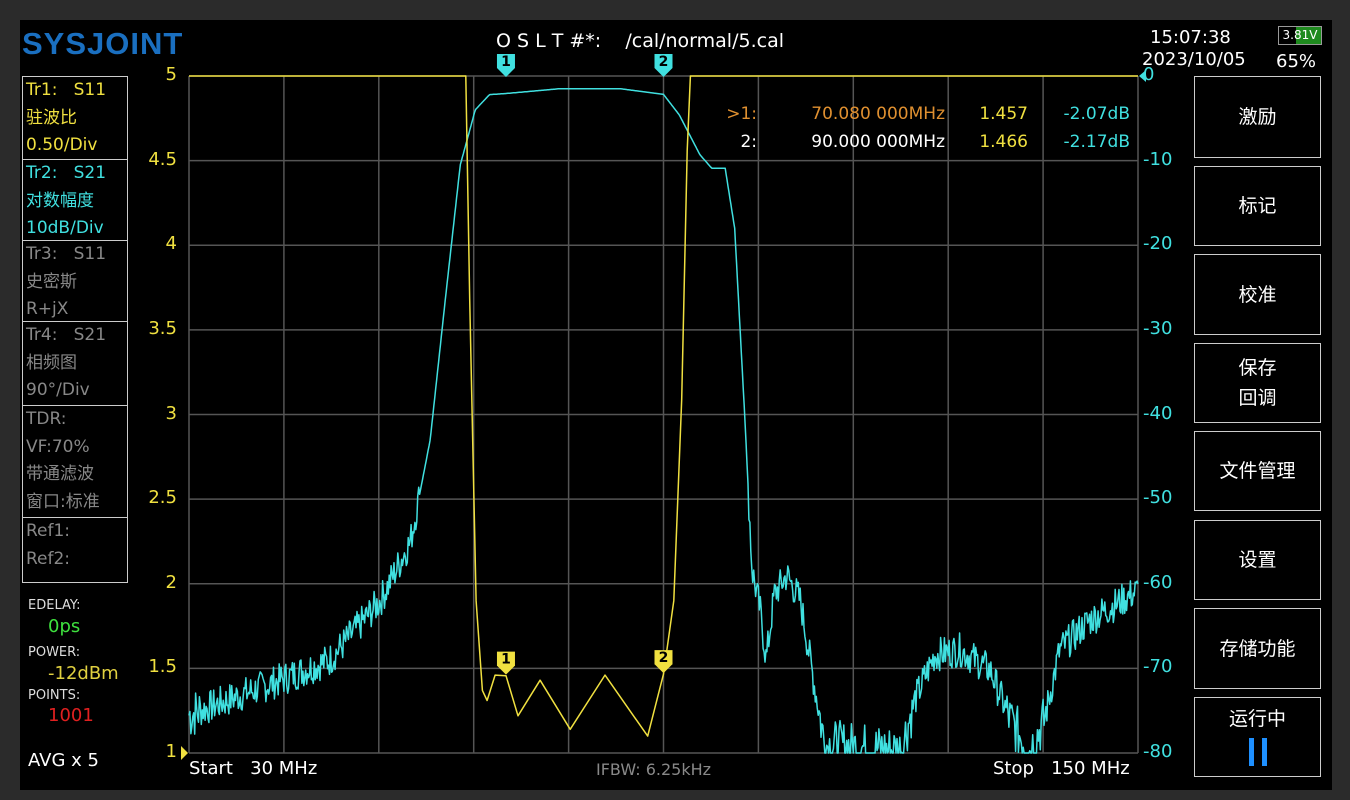 Image resolution: width=1350 pixels, height=800 pixels. I want to click on left-axis-tick: 4.5, so click(162, 159).